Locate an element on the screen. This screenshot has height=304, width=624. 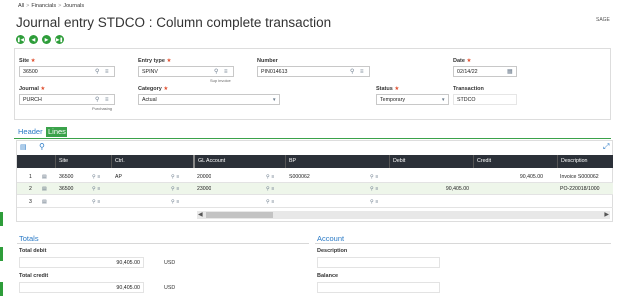
column-description: Description is located at coordinates (585, 161).